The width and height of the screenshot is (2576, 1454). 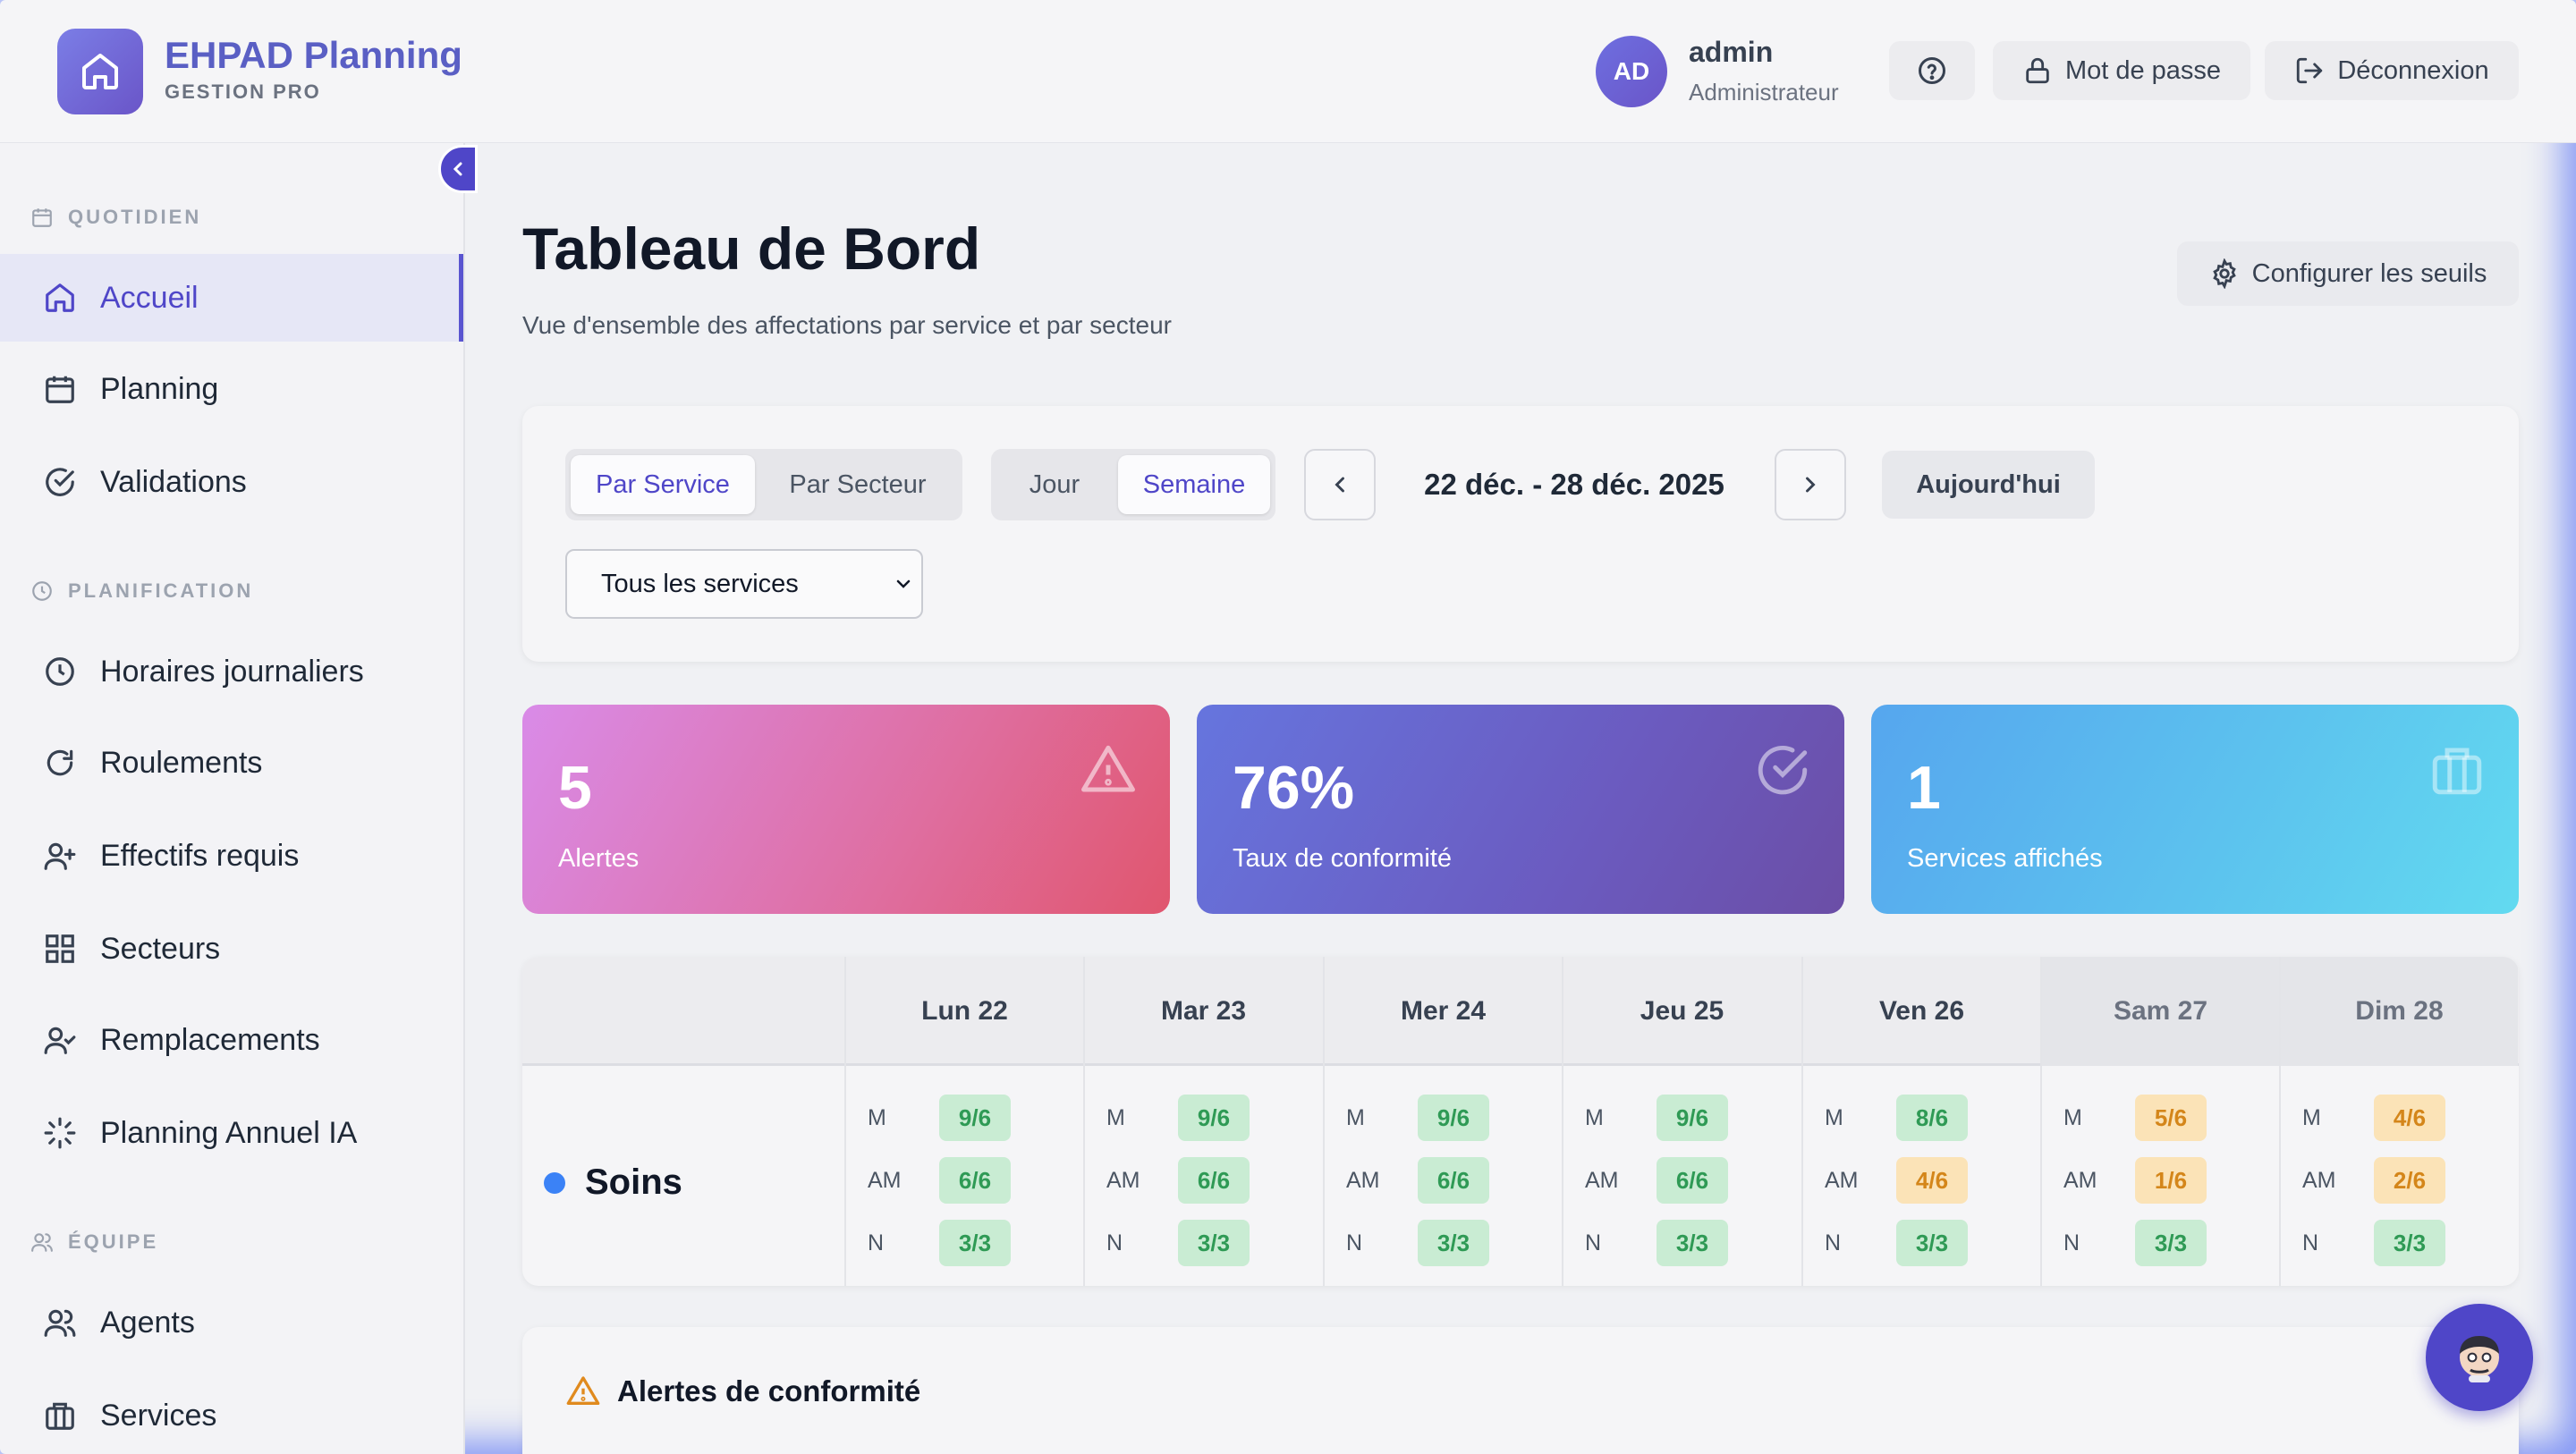 I want to click on day-header: Dim 28, so click(x=2398, y=1011).